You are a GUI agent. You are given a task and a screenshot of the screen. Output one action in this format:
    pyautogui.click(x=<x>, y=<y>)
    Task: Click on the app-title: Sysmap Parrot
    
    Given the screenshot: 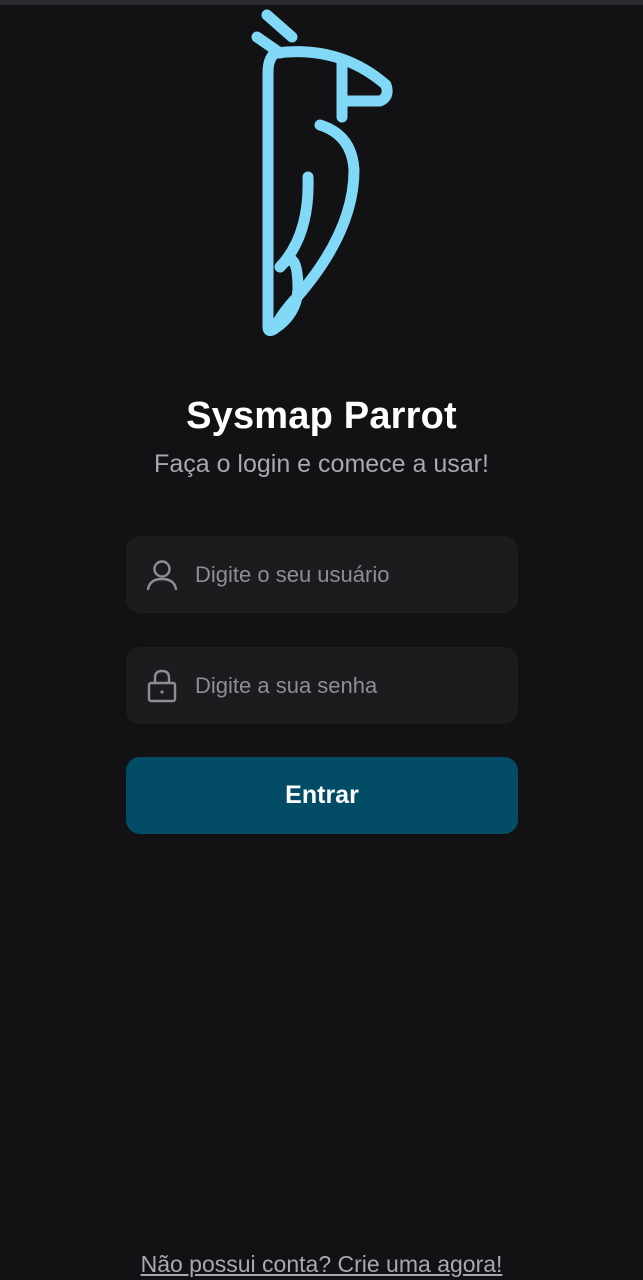 What is the action you would take?
    pyautogui.click(x=321, y=416)
    